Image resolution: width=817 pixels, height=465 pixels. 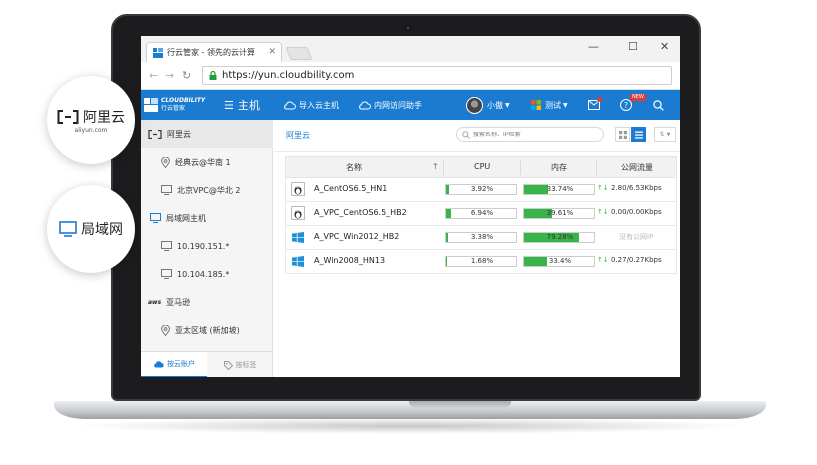 I want to click on list-view-button, so click(x=638, y=134).